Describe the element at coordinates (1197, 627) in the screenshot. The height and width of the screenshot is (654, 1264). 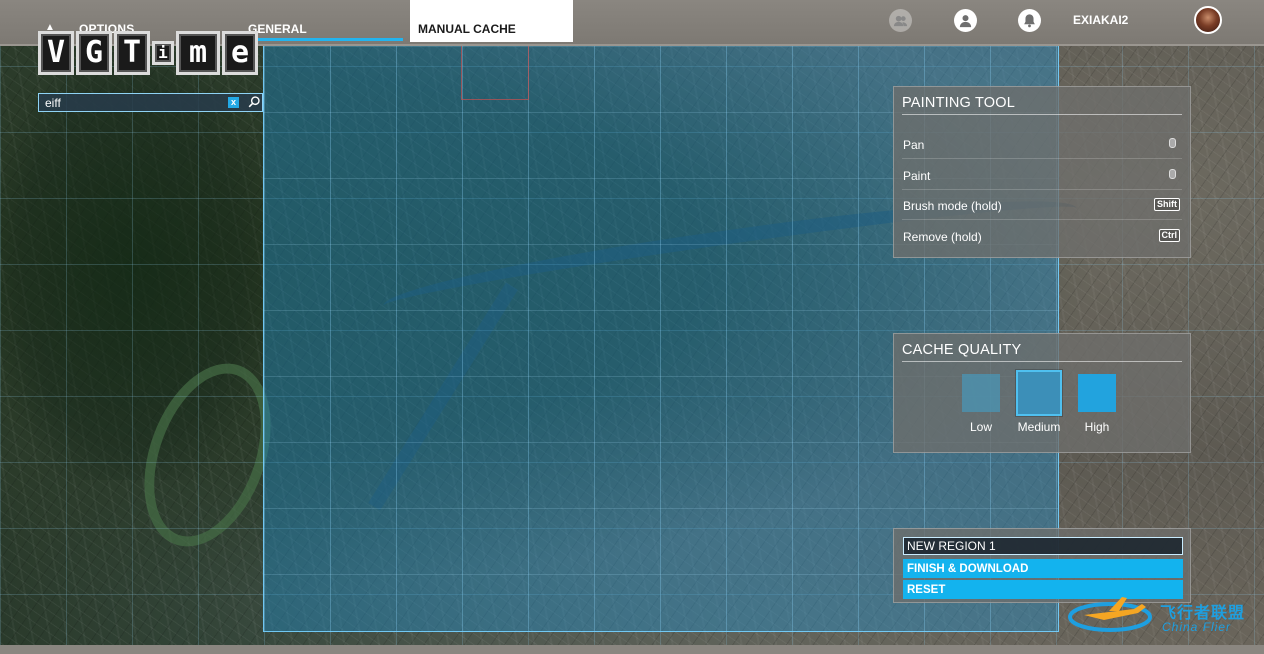
I see `watermark-en-text: China Flier` at that location.